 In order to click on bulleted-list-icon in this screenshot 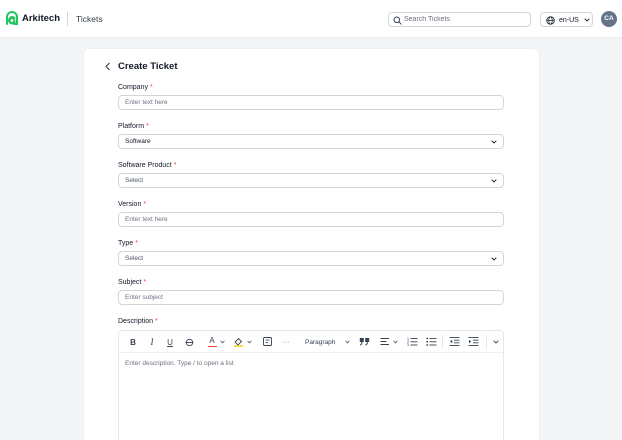, I will do `click(431, 341)`.